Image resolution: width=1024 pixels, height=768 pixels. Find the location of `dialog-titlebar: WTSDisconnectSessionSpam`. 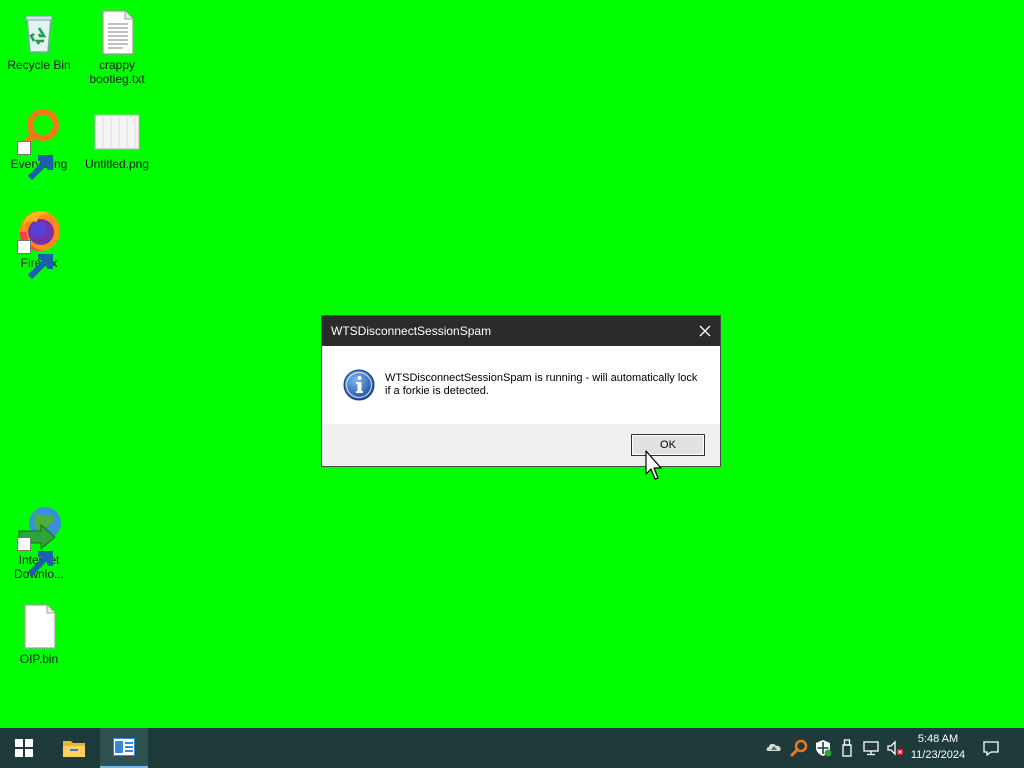

dialog-titlebar: WTSDisconnectSessionSpam is located at coordinates (521, 331).